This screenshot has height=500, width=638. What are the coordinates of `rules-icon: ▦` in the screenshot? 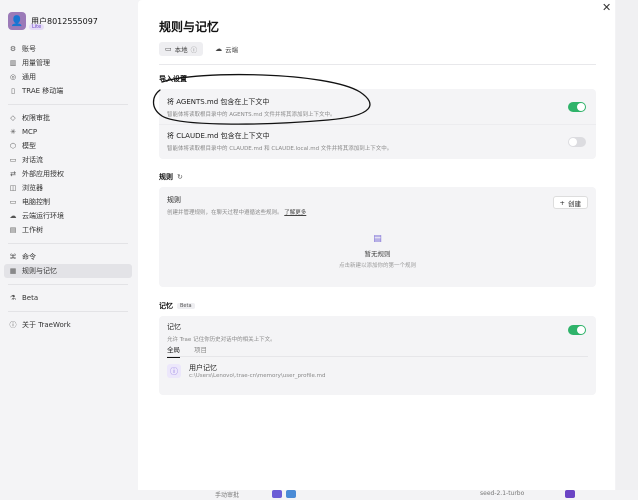 It's located at (13, 271).